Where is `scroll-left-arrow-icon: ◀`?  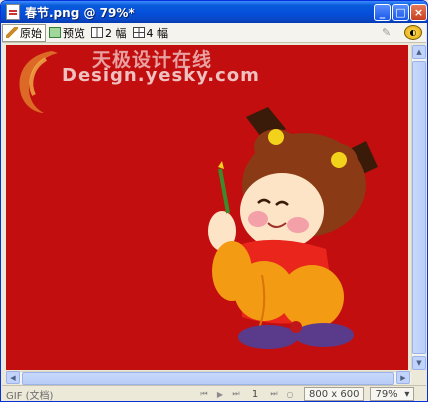 scroll-left-arrow-icon: ◀ is located at coordinates (13, 377).